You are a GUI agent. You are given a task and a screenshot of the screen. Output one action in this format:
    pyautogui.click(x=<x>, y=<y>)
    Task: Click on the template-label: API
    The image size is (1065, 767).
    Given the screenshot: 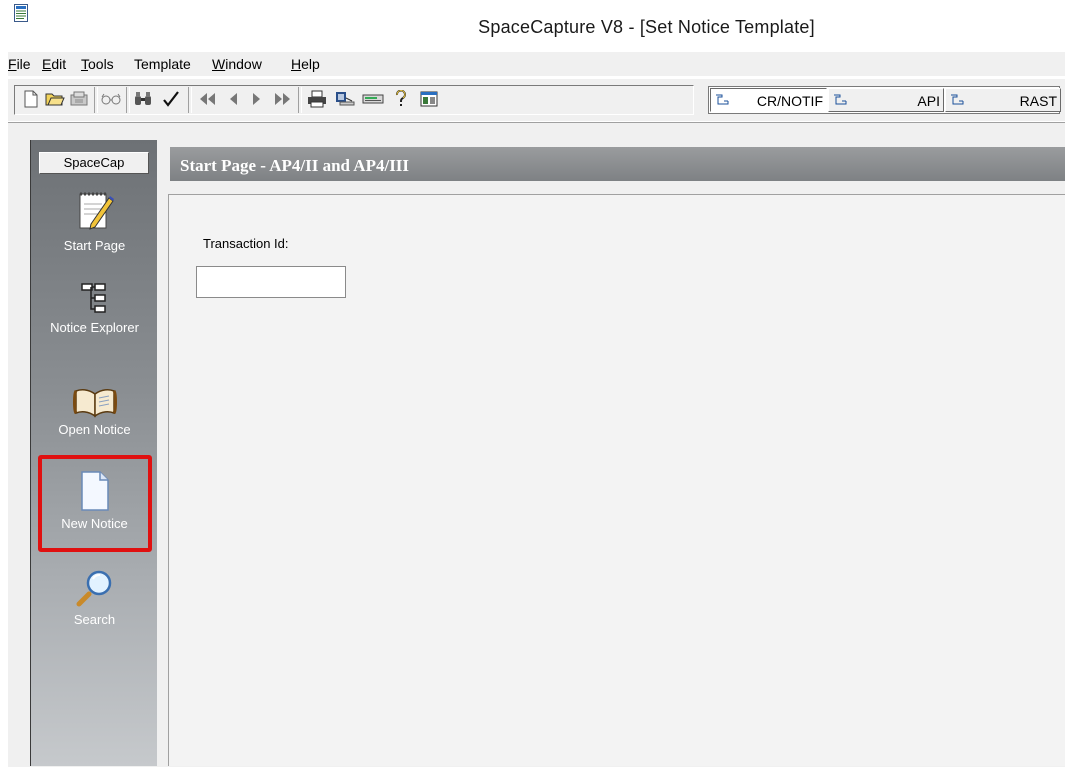 What is the action you would take?
    pyautogui.click(x=928, y=101)
    